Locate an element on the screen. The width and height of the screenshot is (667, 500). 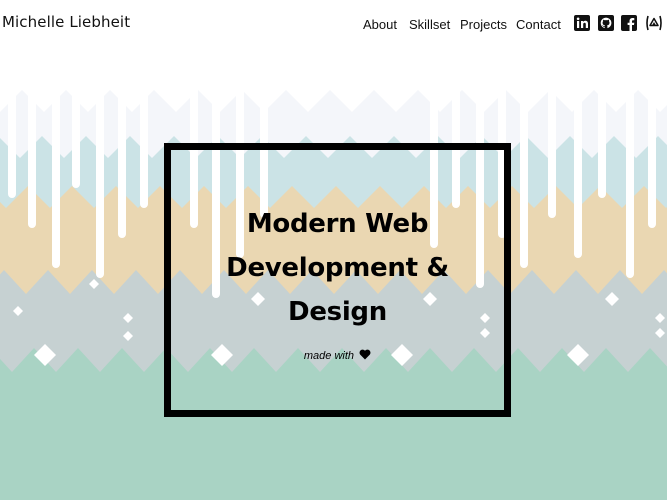
github-icon is located at coordinates (606, 23).